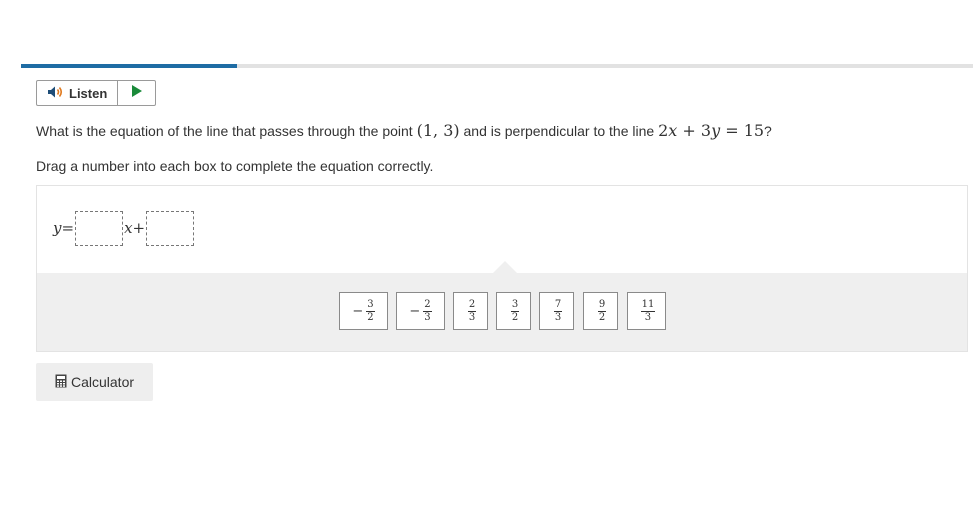 The width and height of the screenshot is (973, 505). I want to click on equation-equals: =, so click(68, 228).